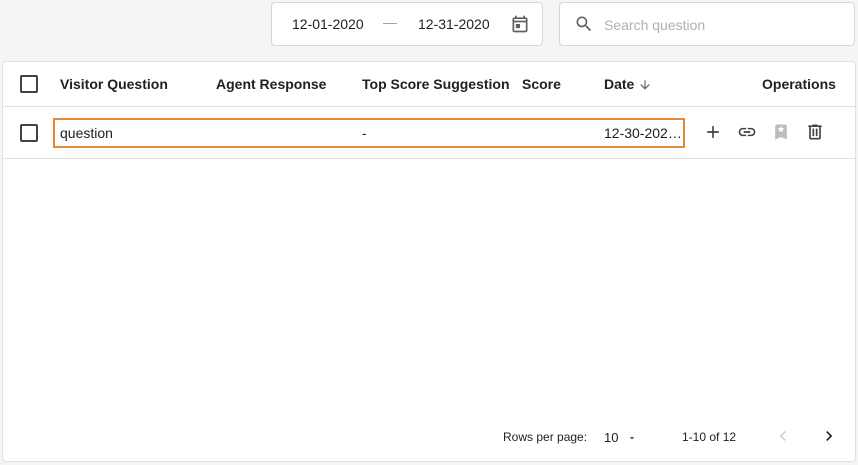 Image resolution: width=858 pixels, height=465 pixels. I want to click on column-date-header: Date, so click(628, 84).